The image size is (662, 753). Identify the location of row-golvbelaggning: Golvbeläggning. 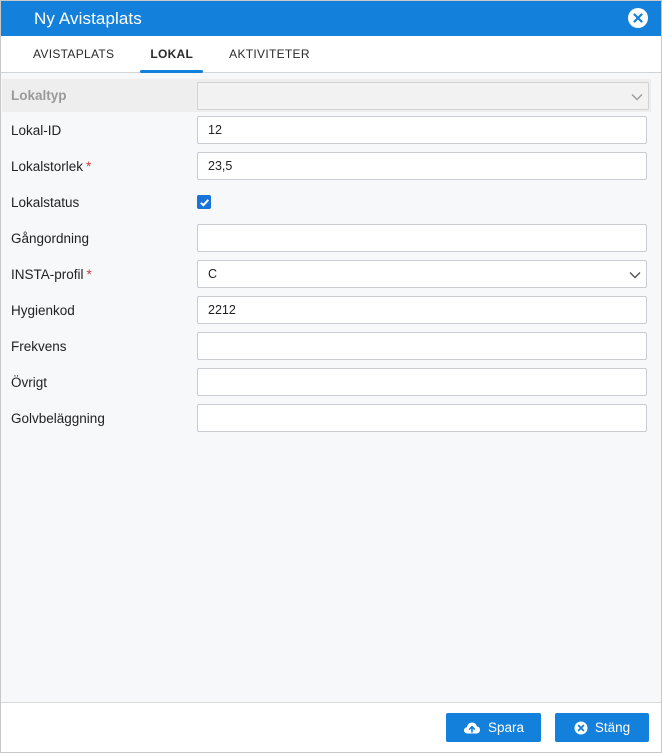
(331, 418).